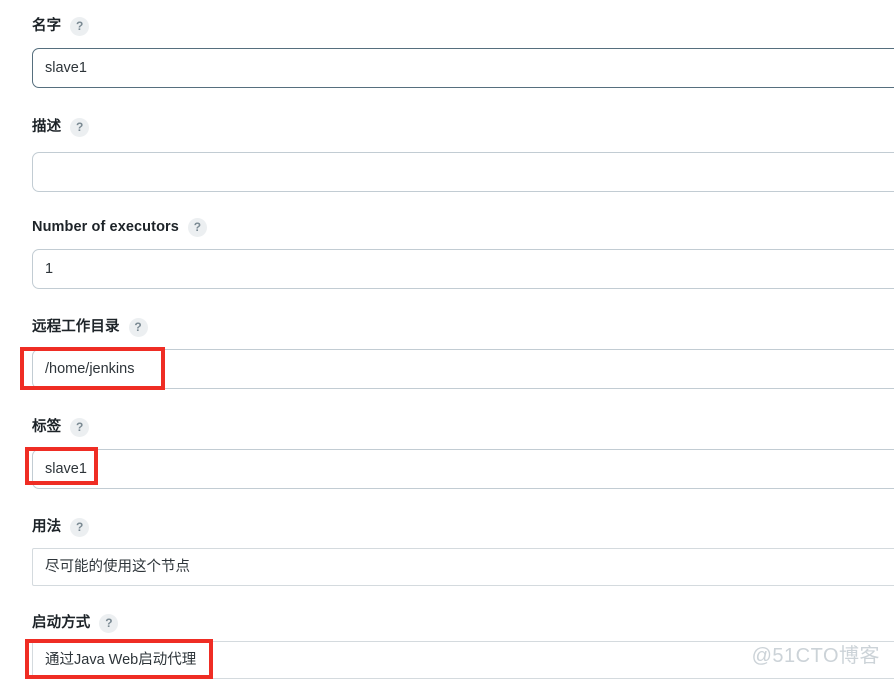  What do you see at coordinates (815, 656) in the screenshot?
I see `watermark: @51CTO博客` at bounding box center [815, 656].